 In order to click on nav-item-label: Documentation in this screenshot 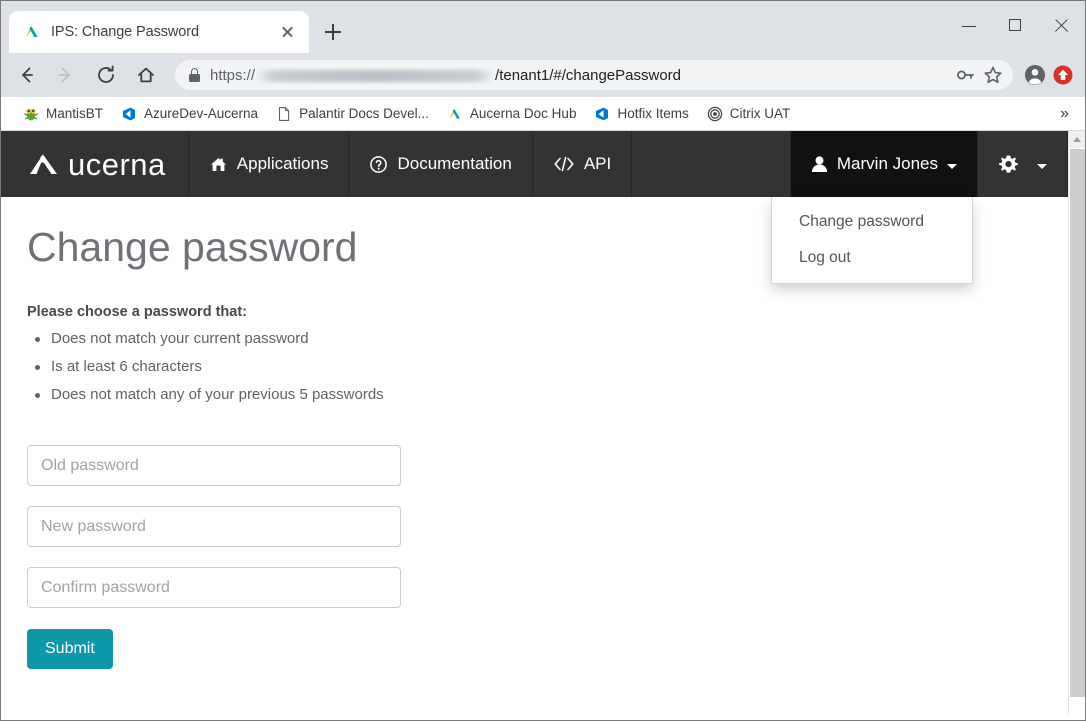, I will do `click(454, 163)`.